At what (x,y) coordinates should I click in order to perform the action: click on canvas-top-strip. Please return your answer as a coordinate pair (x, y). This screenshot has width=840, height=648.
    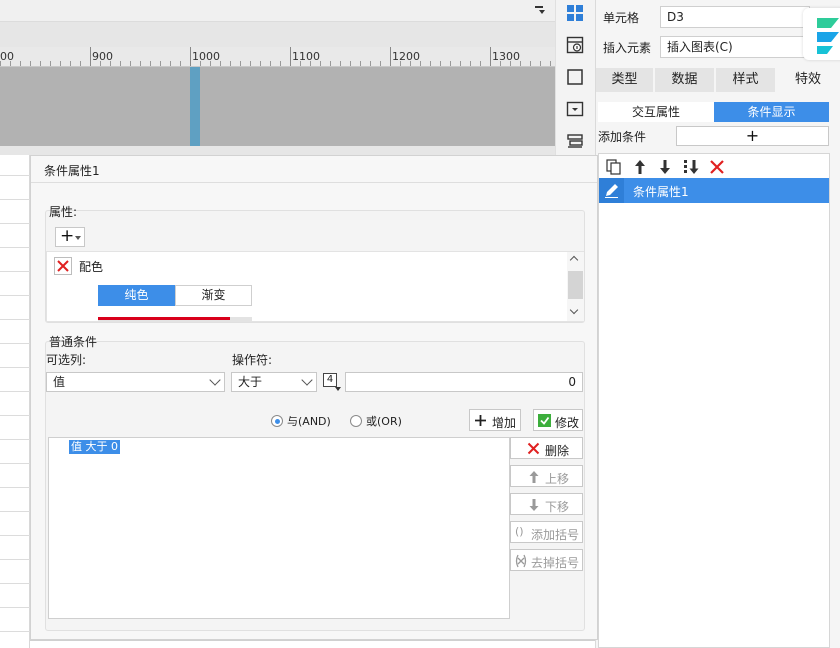
    Looking at the image, I should click on (277, 11).